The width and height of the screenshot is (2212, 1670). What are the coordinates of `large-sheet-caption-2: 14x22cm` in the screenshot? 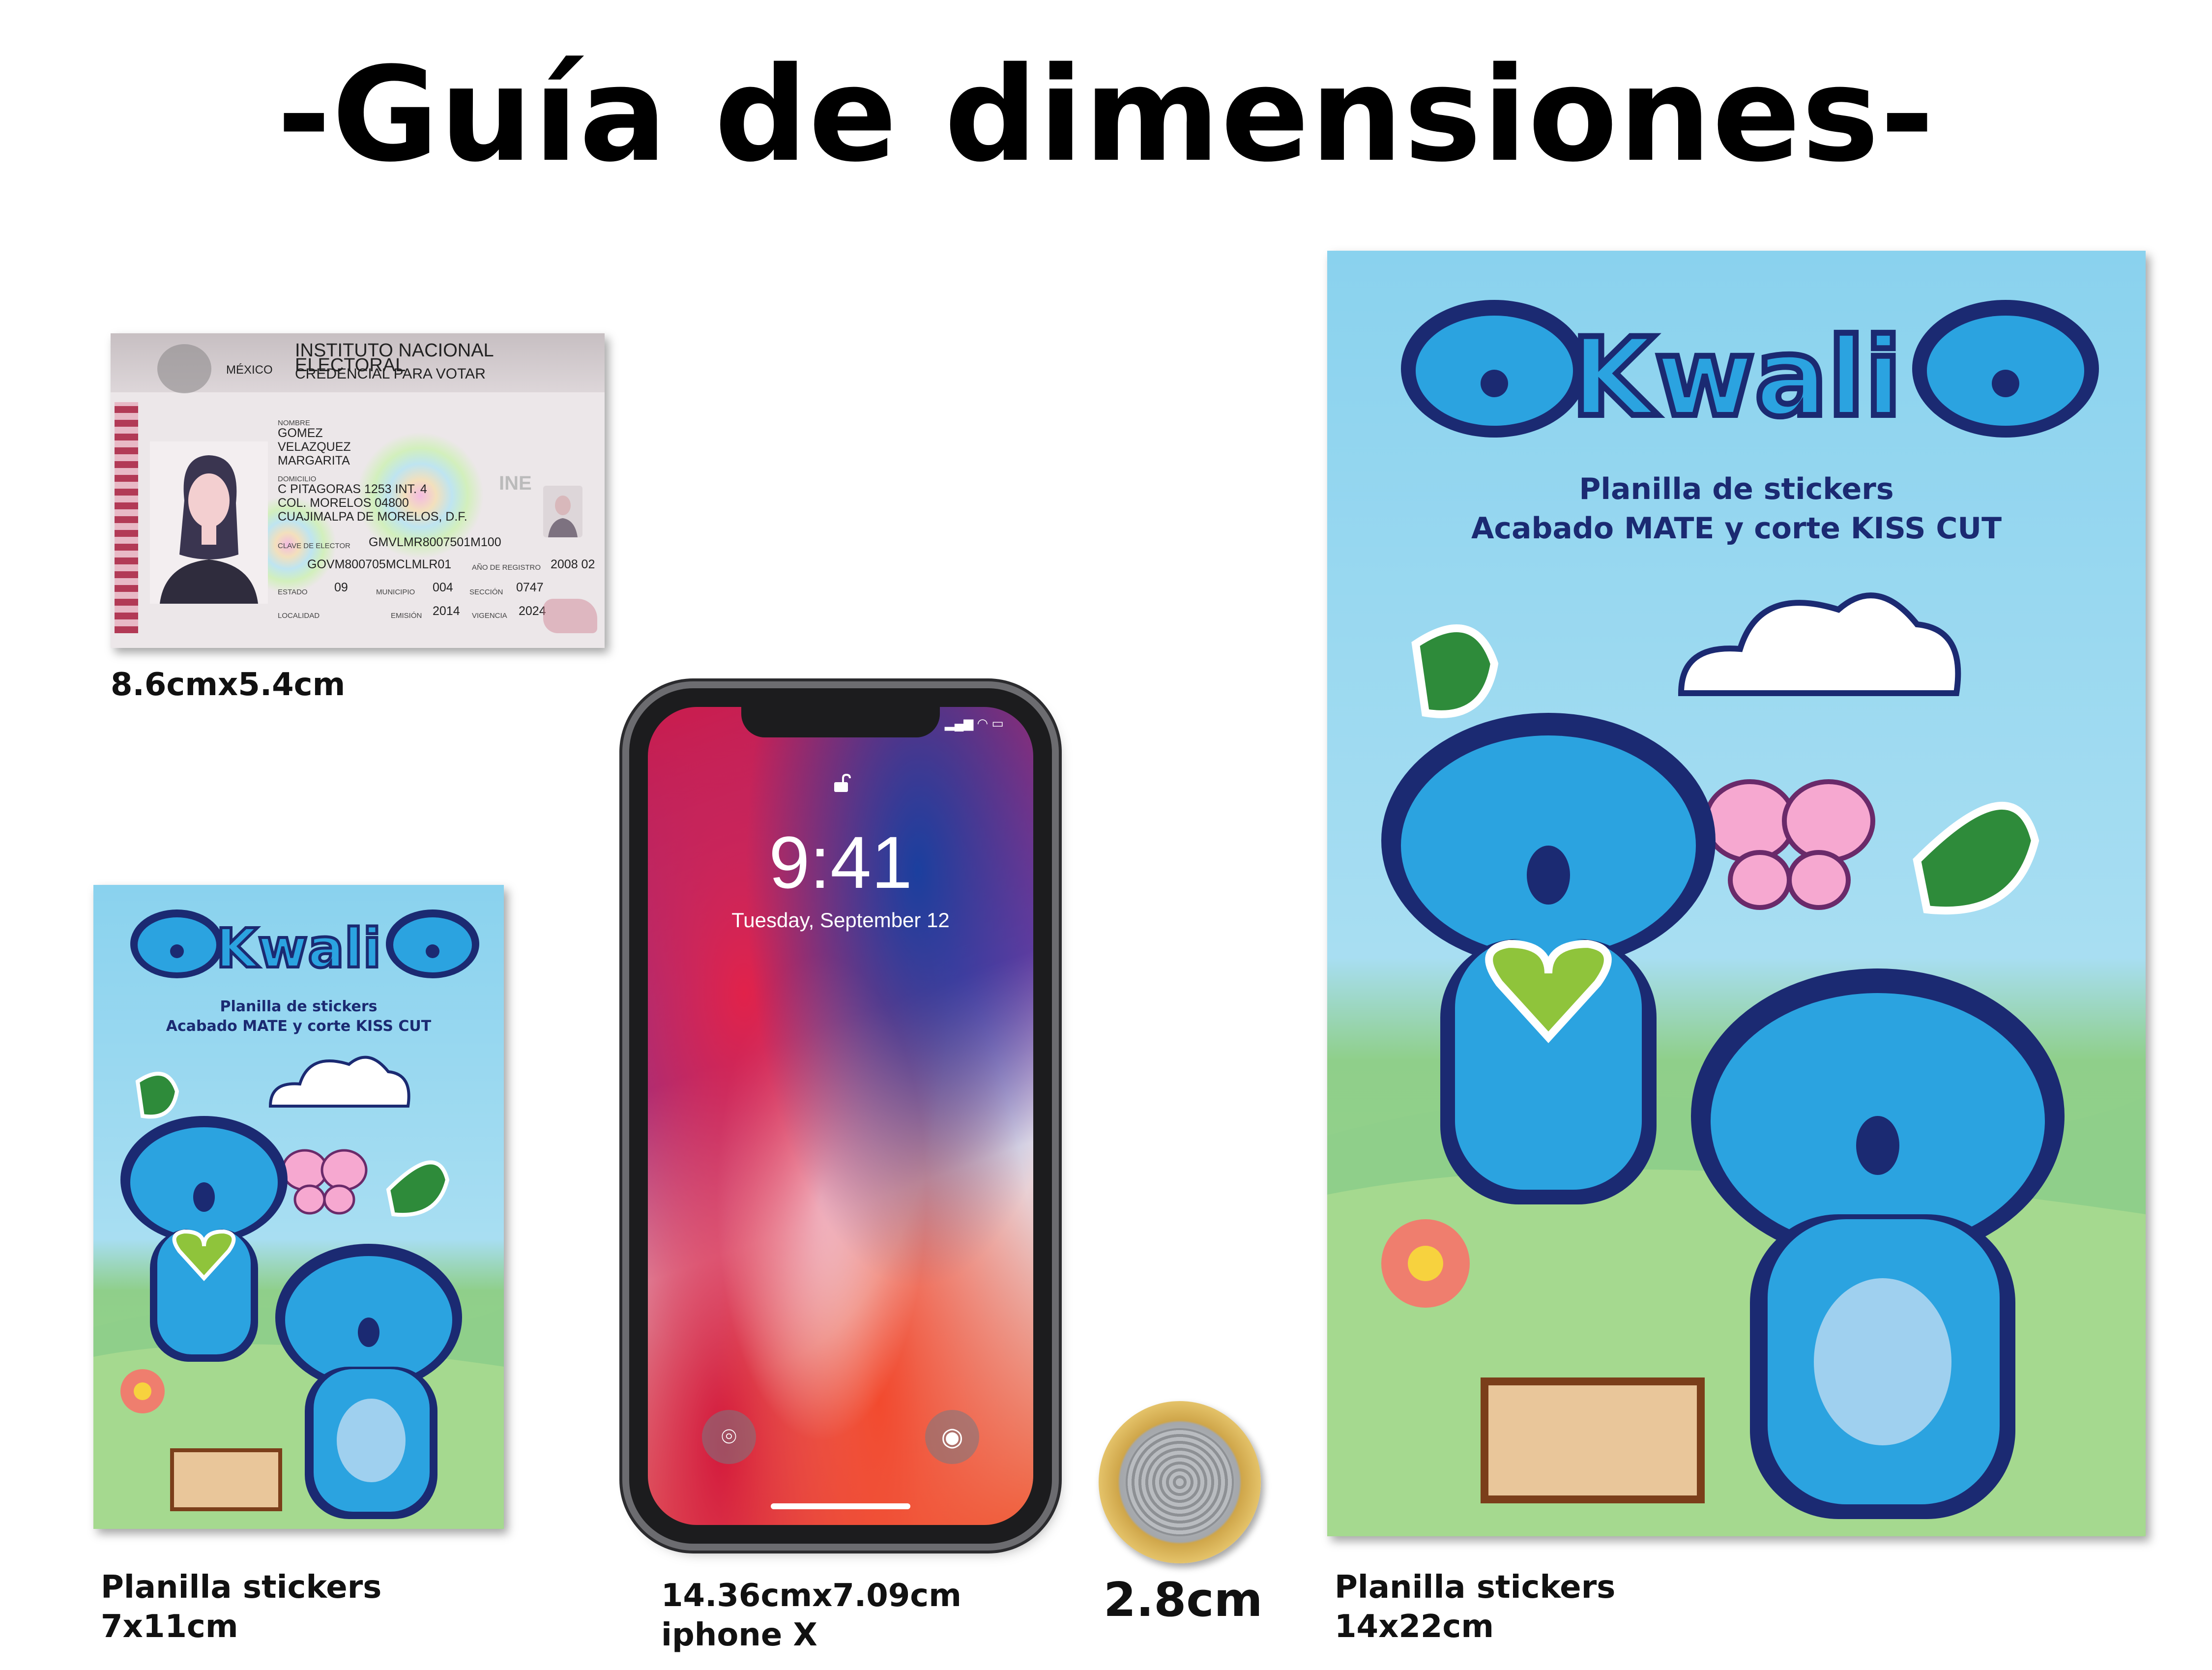 It's located at (1415, 1627).